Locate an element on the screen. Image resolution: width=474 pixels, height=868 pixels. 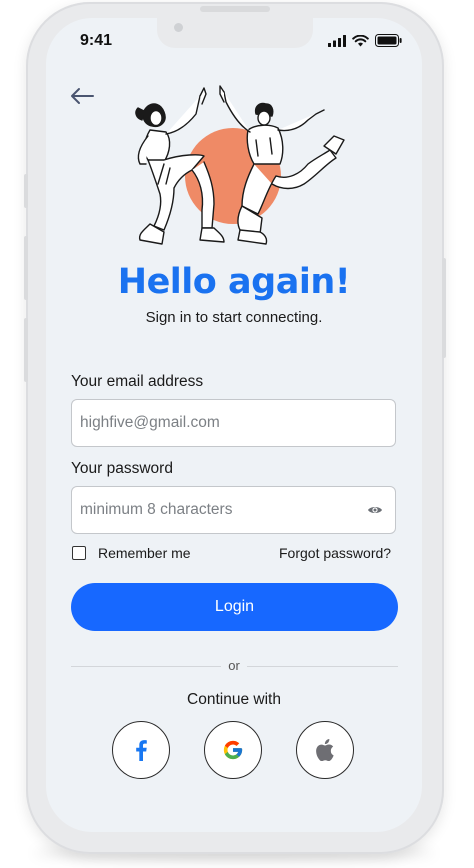
status-icons is located at coordinates (365, 40).